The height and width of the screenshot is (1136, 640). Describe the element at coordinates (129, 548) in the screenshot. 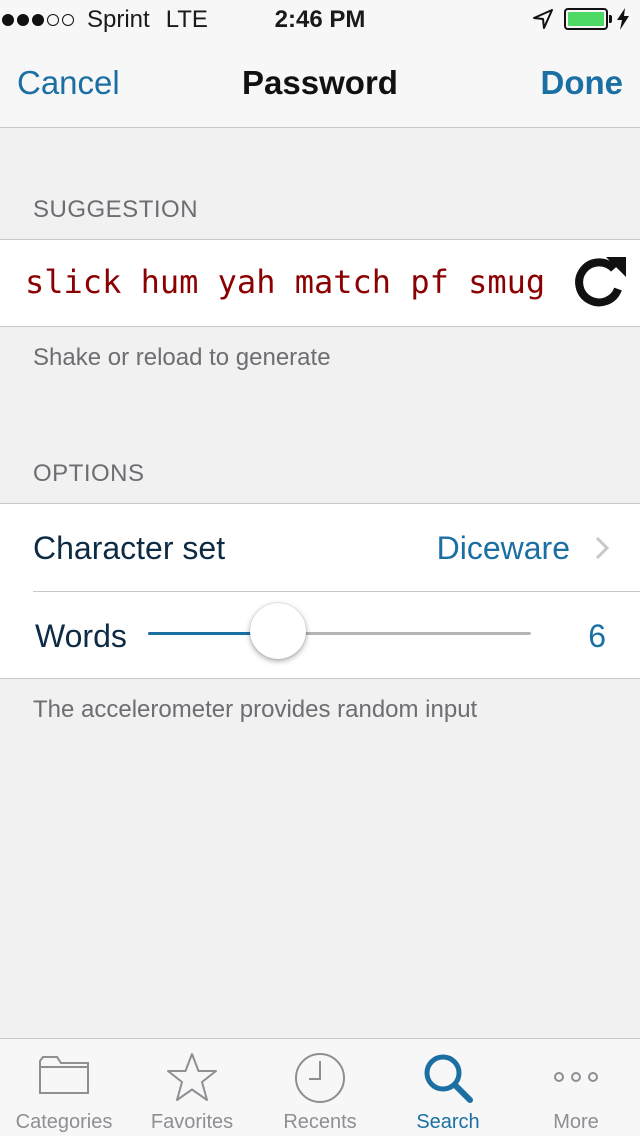

I see `character-set-label: Character set` at that location.